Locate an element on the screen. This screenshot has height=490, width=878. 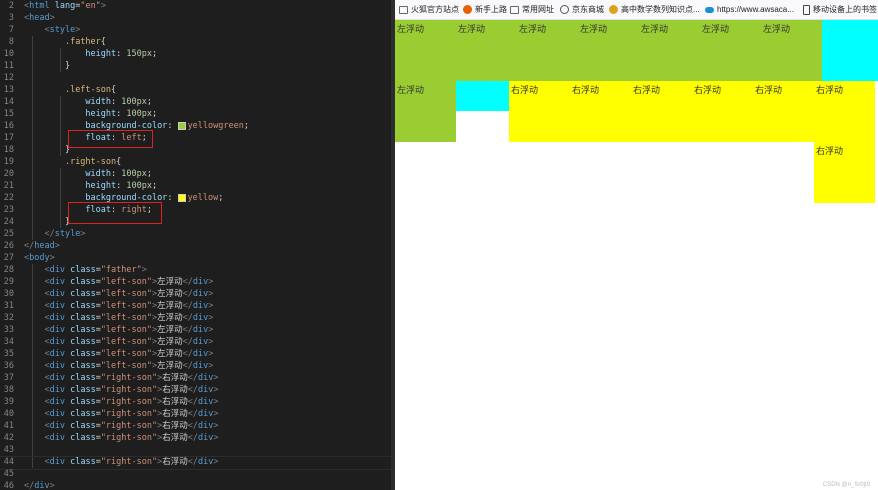
code-line: 40 <div class="right-son">右浮动</div> is located at coordinates (195, 414).